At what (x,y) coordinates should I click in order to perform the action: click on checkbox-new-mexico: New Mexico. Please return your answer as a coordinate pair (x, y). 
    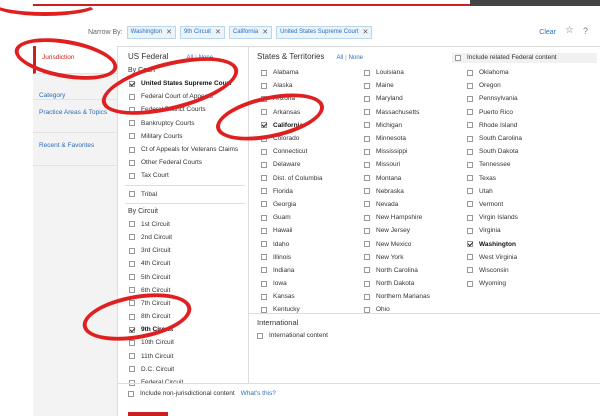
    Looking at the image, I should click on (411, 243).